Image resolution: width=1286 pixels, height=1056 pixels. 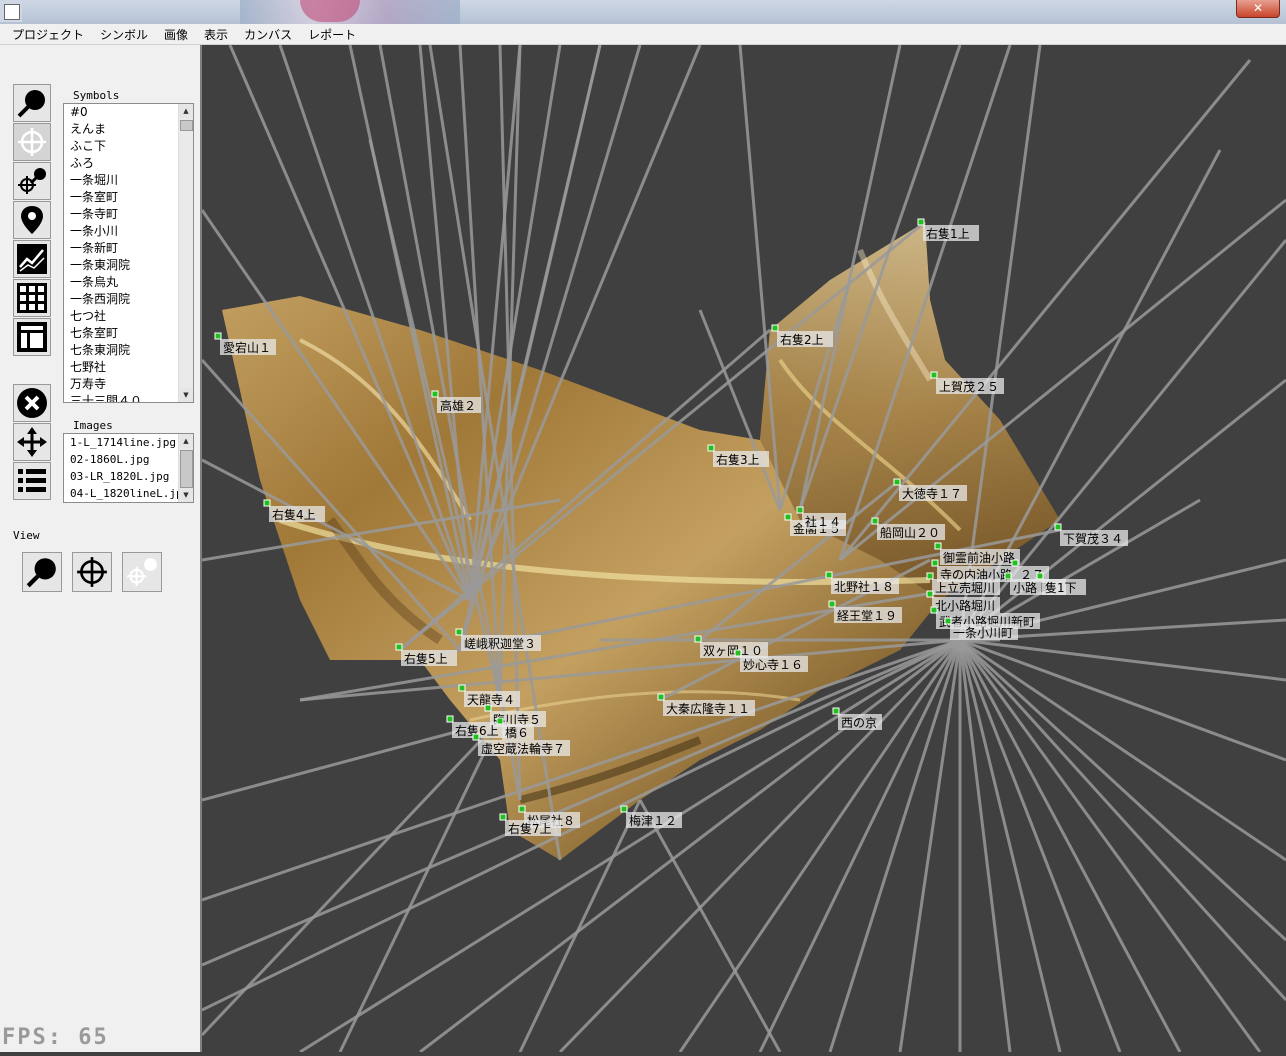 What do you see at coordinates (1091, 534) in the screenshot?
I see `map-marker: 下賀茂３４` at bounding box center [1091, 534].